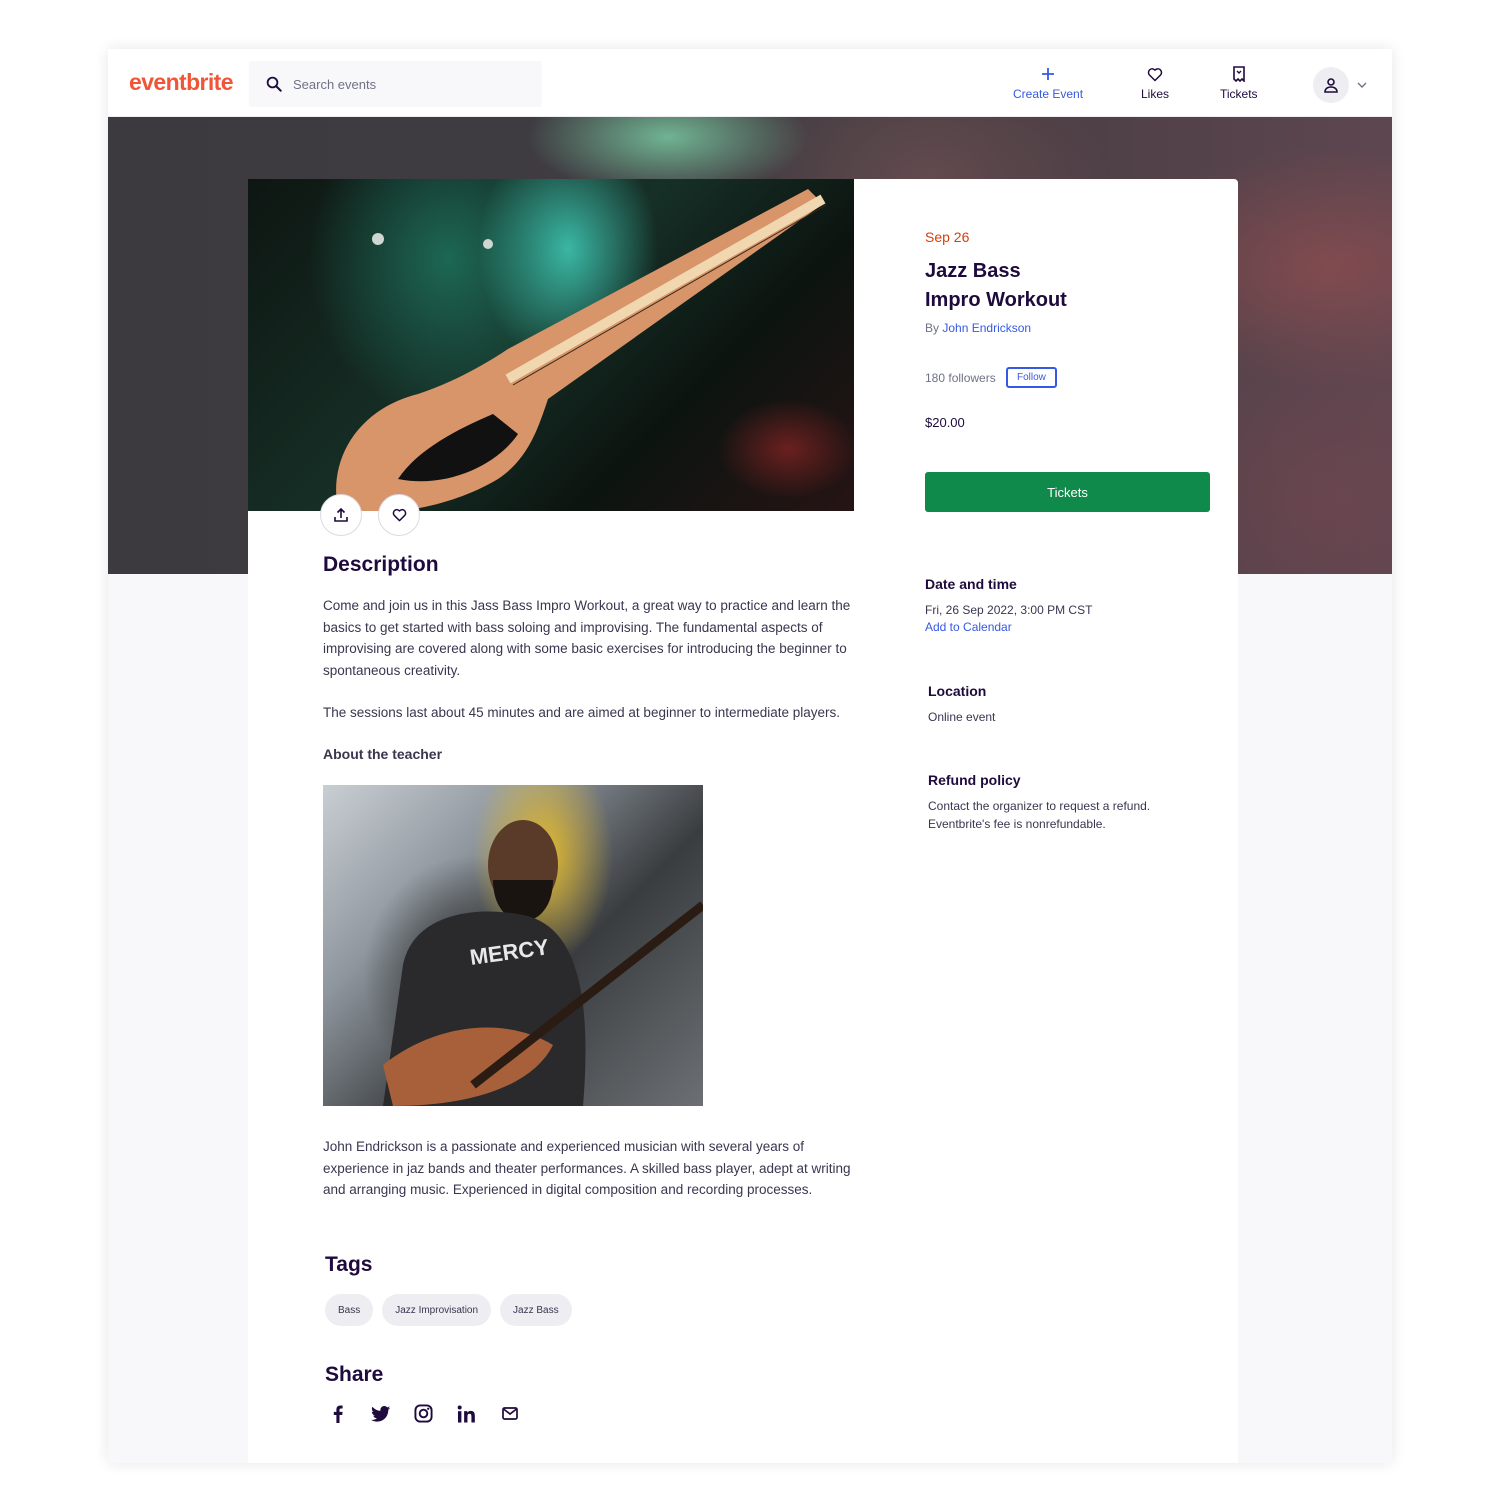 This screenshot has height=1501, width=1500. I want to click on refund-policy-heading: Refund policy, so click(974, 780).